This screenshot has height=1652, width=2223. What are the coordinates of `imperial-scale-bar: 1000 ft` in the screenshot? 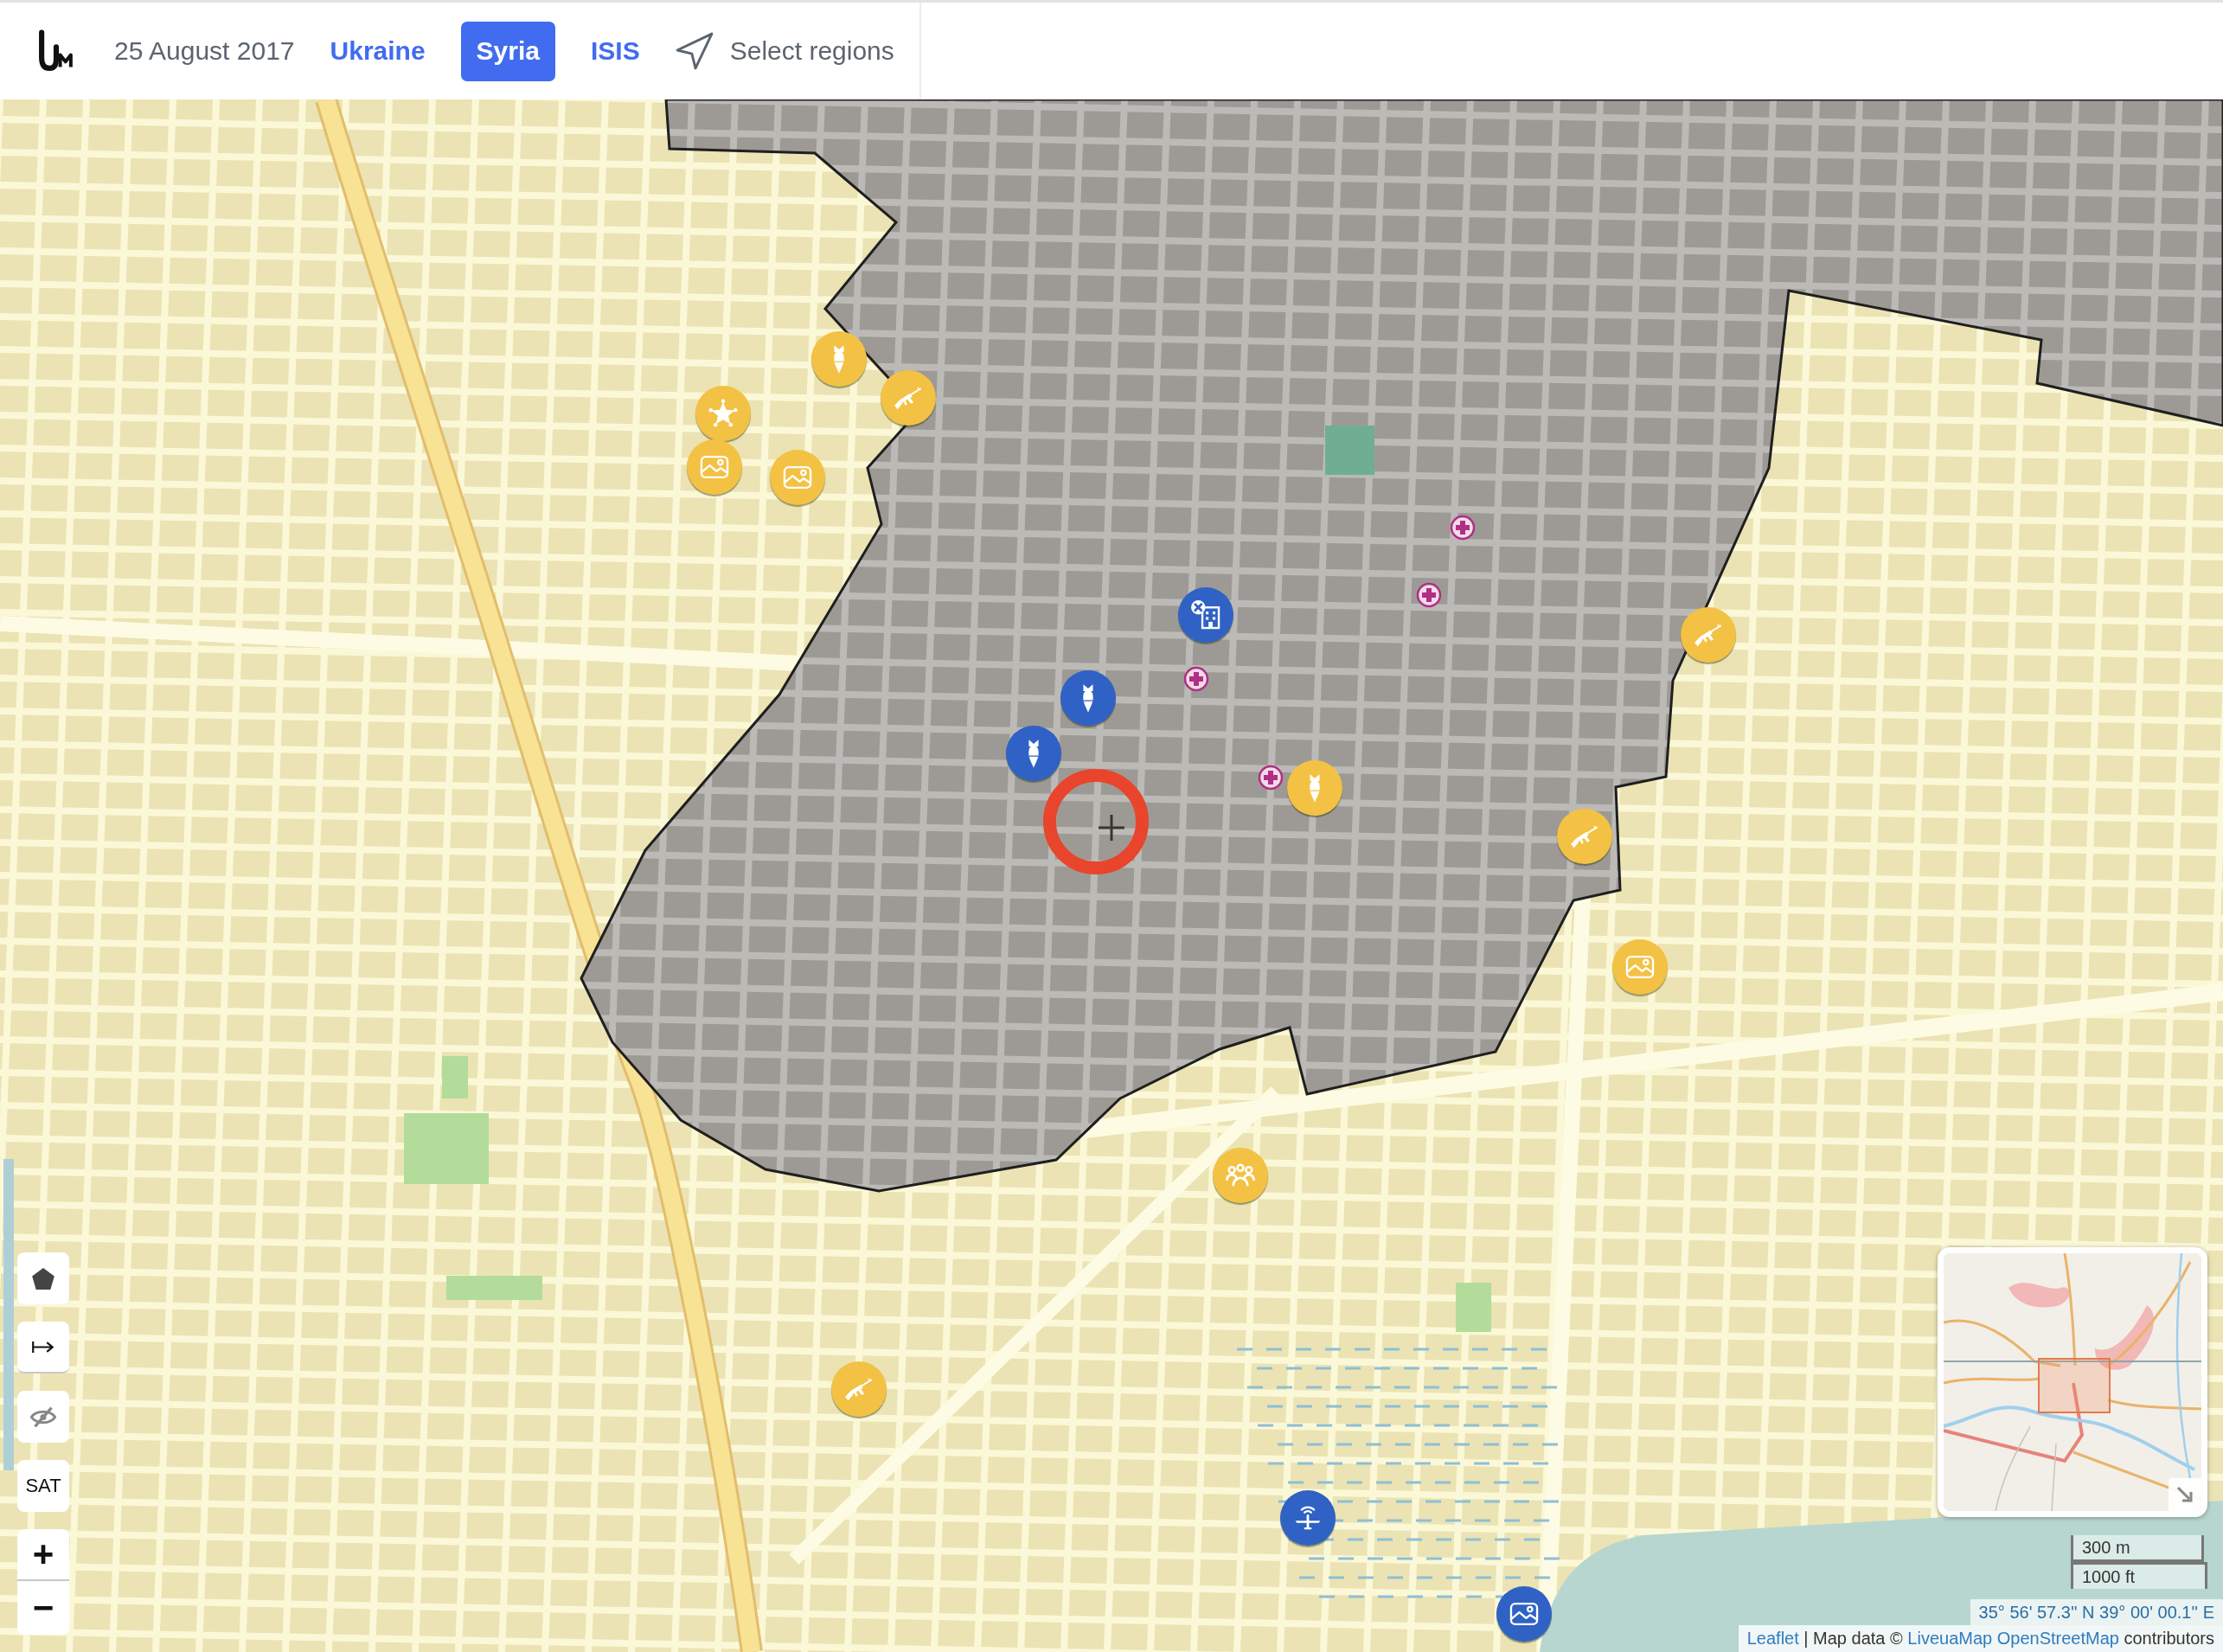 It's located at (2139, 1575).